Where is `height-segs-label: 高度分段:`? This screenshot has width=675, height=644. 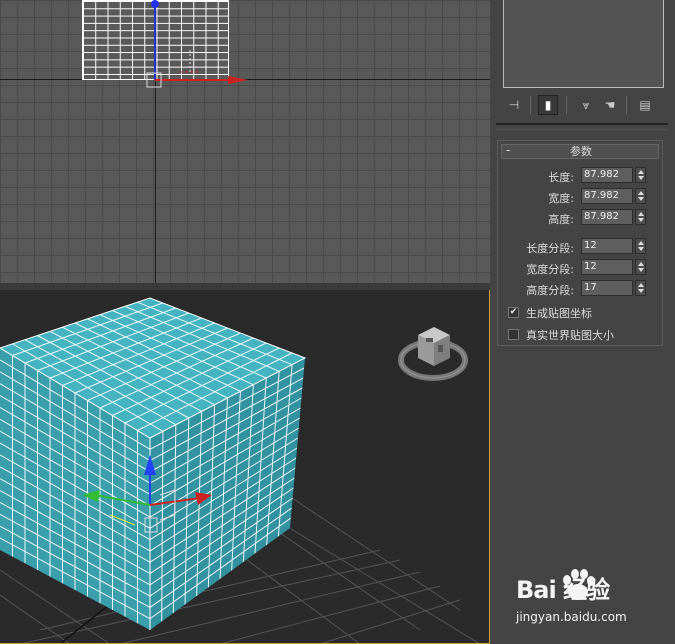
height-segs-label: 高度分段: is located at coordinates (550, 290).